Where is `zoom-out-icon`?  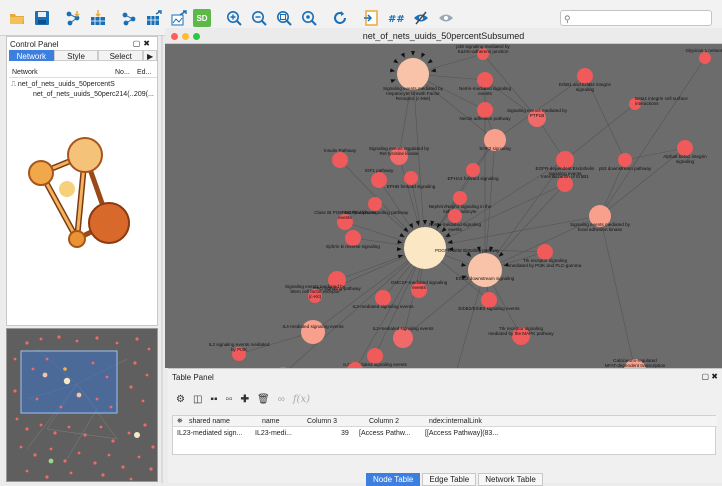 zoom-out-icon is located at coordinates (259, 18).